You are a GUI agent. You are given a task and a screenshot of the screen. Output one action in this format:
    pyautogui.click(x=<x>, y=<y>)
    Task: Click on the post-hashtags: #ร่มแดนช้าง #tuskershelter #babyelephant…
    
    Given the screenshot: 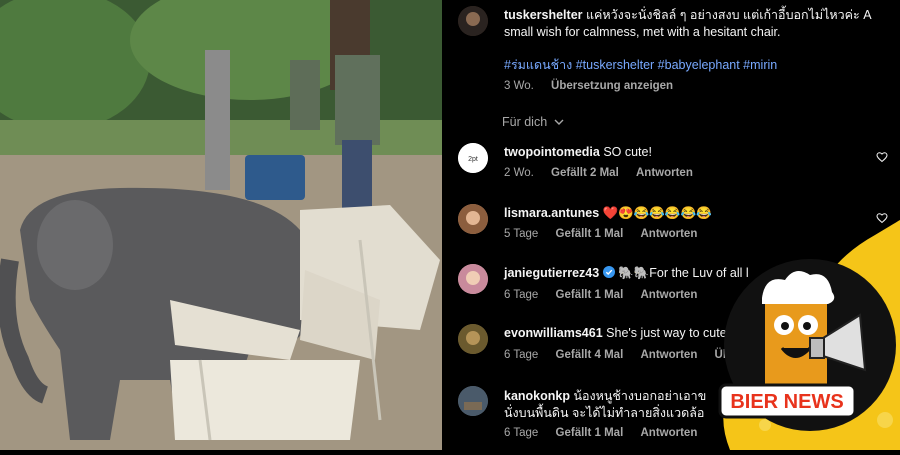 What is the action you would take?
    pyautogui.click(x=694, y=65)
    